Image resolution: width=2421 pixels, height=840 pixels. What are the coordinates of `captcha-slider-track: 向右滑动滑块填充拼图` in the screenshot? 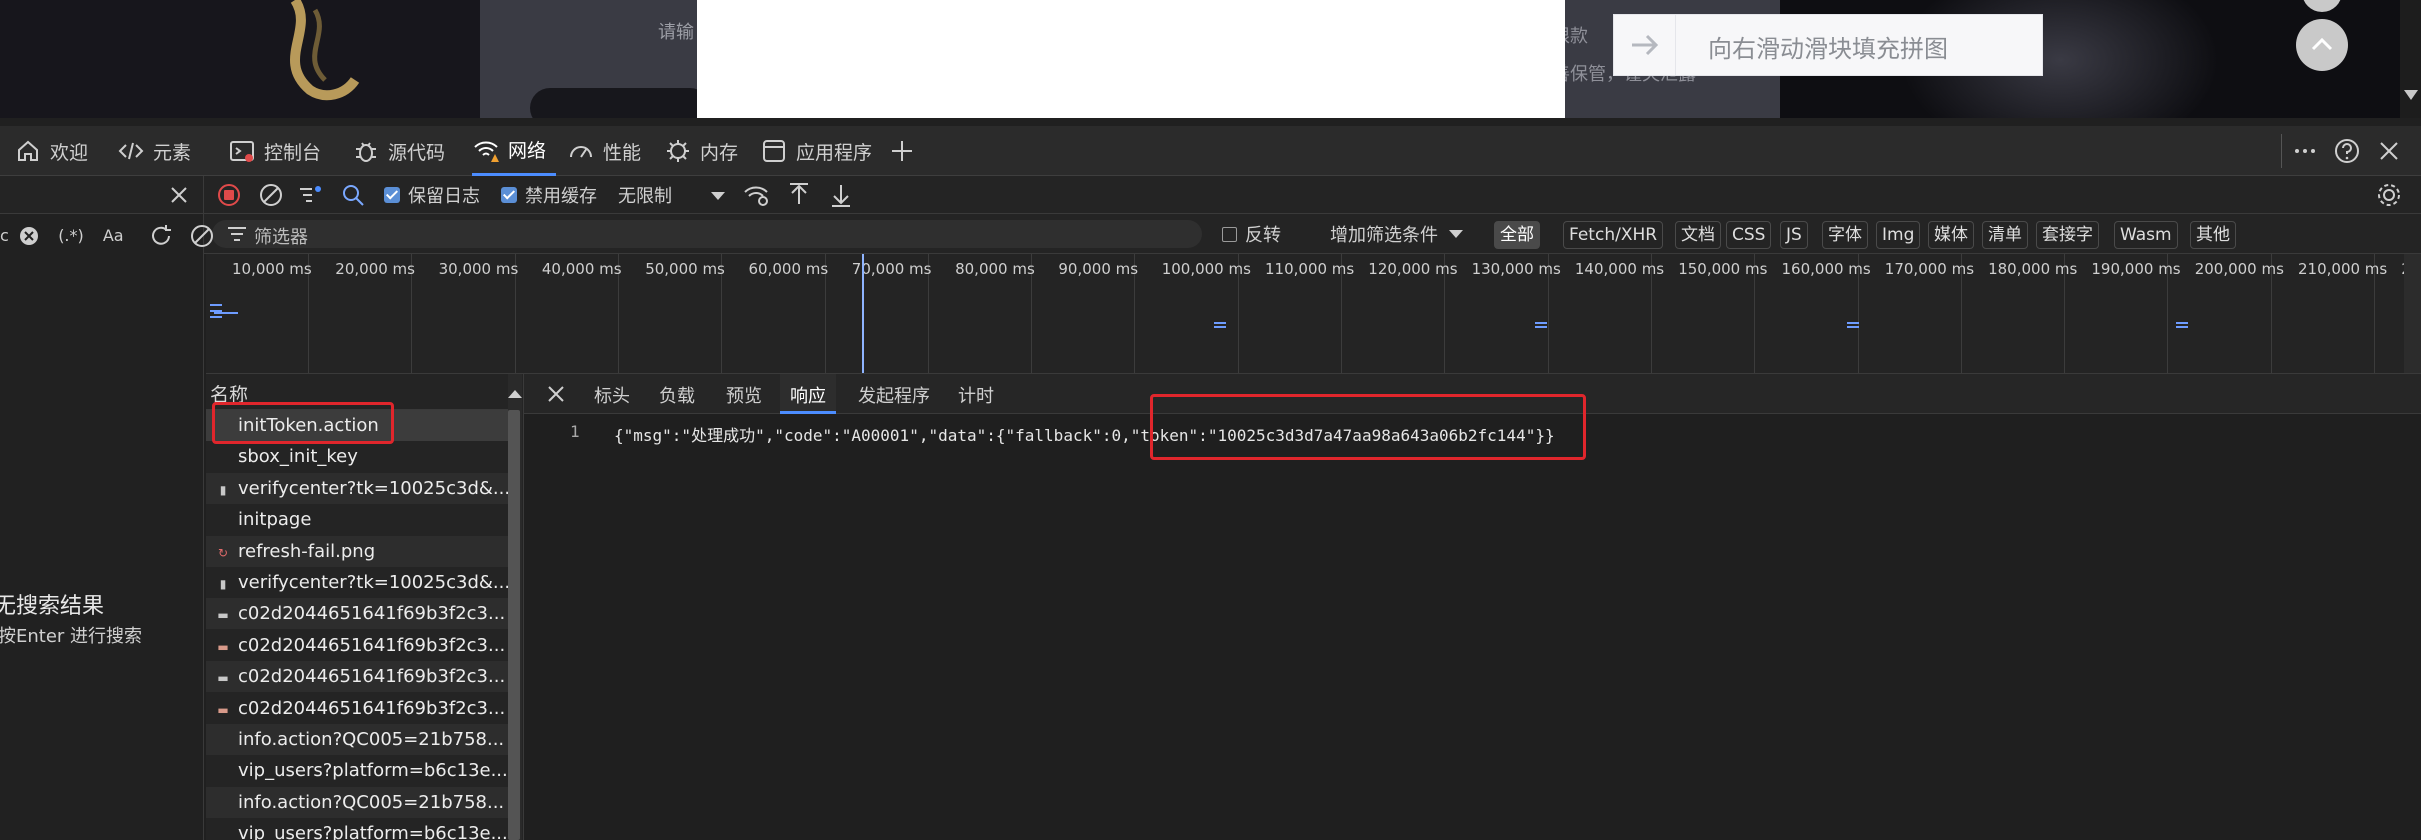 It's located at (1828, 45).